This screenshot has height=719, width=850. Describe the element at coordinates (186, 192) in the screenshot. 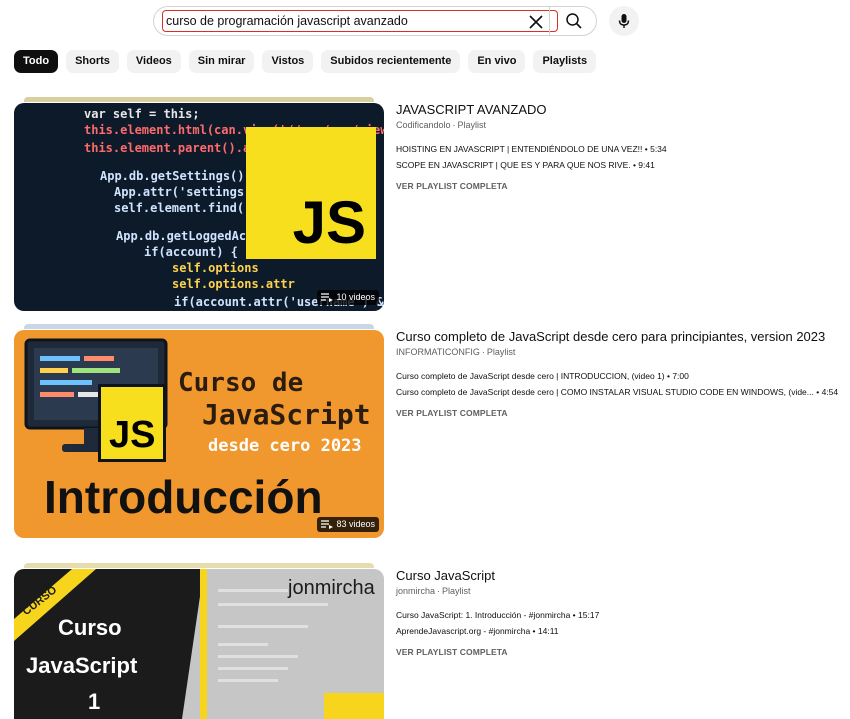

I see `code-text: App.attr('settings',` at that location.